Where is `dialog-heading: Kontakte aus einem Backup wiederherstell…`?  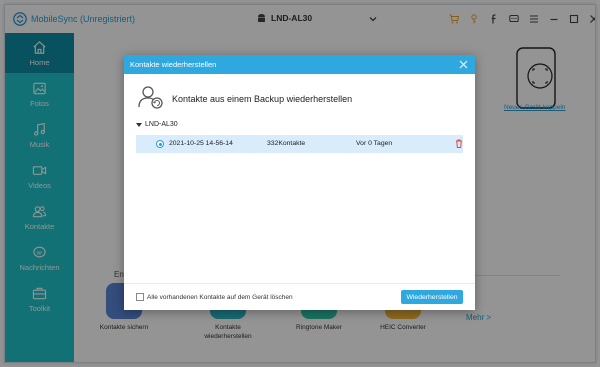 dialog-heading: Kontakte aus einem Backup wiederherstell… is located at coordinates (262, 99).